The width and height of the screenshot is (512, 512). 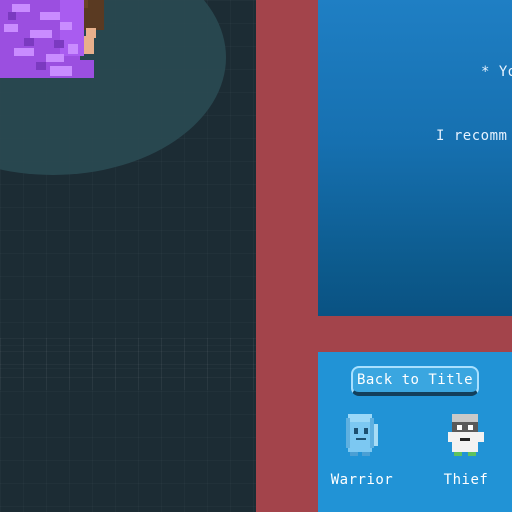 I want to click on player-sprite-icon, so click(x=52, y=39).